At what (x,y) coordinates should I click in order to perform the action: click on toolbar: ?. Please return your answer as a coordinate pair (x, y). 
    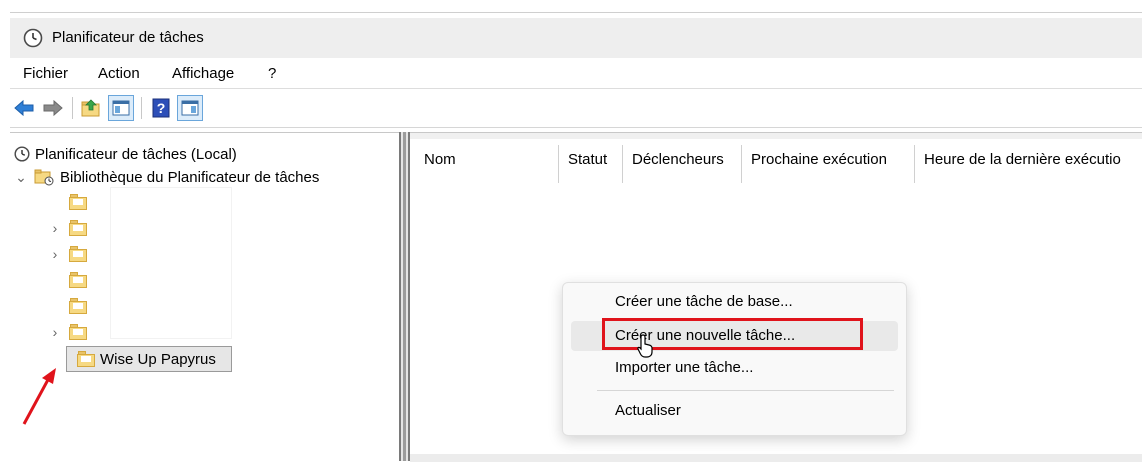
    Looking at the image, I should click on (576, 108).